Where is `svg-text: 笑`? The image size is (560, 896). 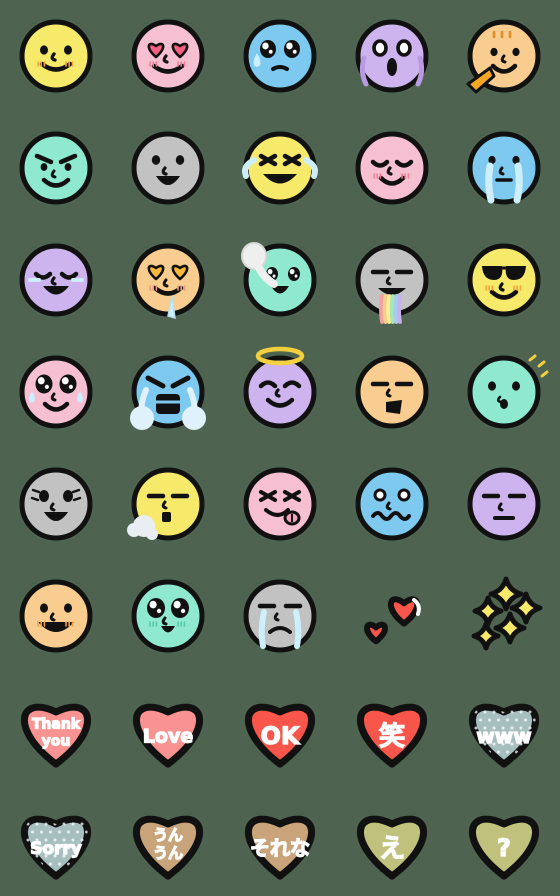
svg-text: 笑 is located at coordinates (392, 736).